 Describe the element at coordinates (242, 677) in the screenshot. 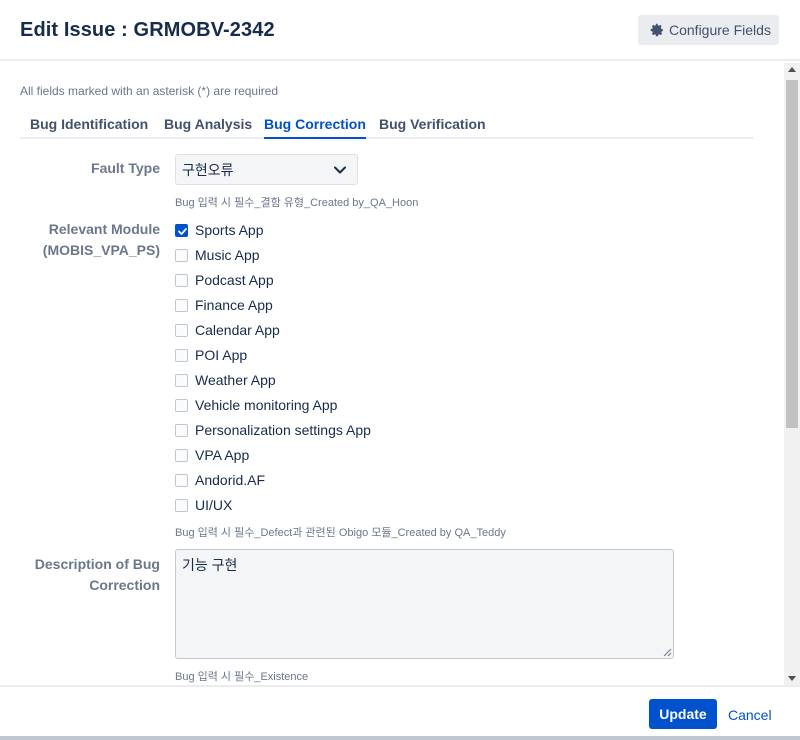

I see `description-correction-help: Bug 입력 시 필수_Existence` at that location.